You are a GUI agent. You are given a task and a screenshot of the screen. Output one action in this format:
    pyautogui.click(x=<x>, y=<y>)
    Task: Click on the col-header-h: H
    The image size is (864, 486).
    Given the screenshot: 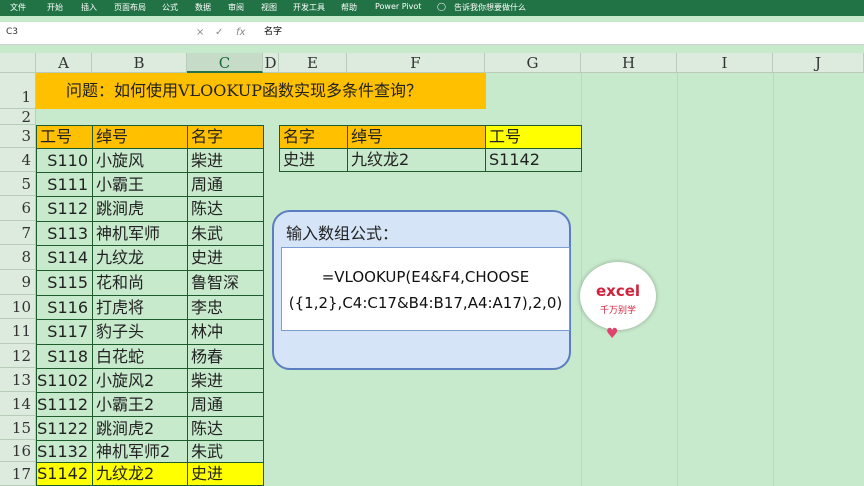 What is the action you would take?
    pyautogui.click(x=629, y=63)
    